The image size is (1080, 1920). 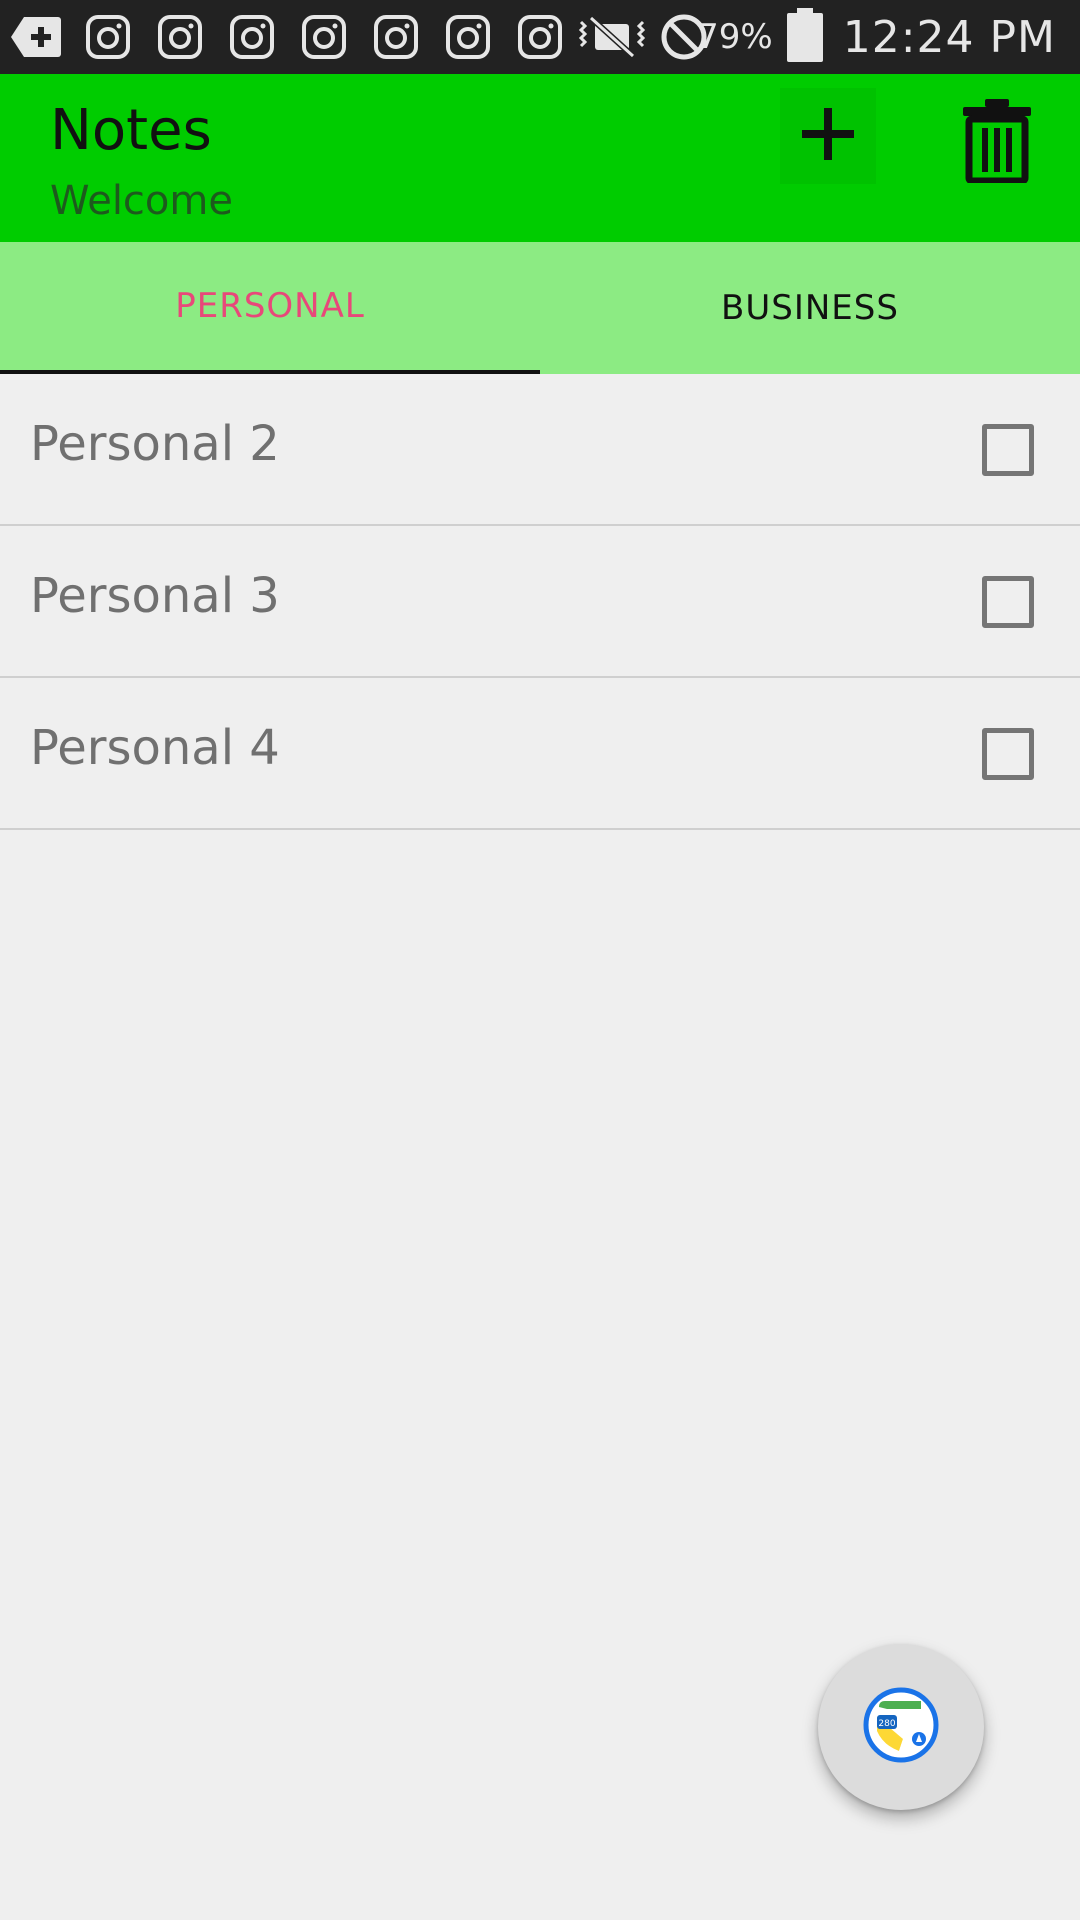 What do you see at coordinates (131, 130) in the screenshot?
I see `page-title: Notes` at bounding box center [131, 130].